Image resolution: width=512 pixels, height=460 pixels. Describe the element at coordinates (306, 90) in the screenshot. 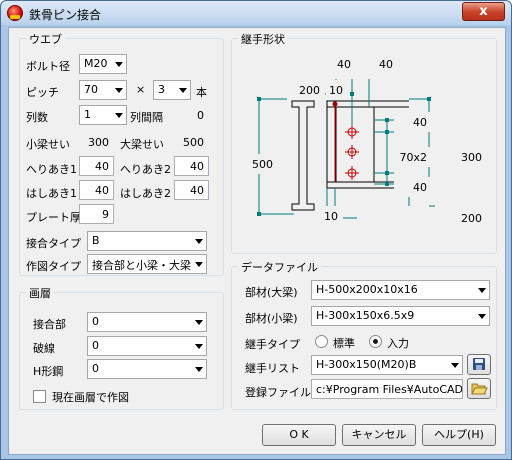

I see `dim-width-200: 200` at that location.